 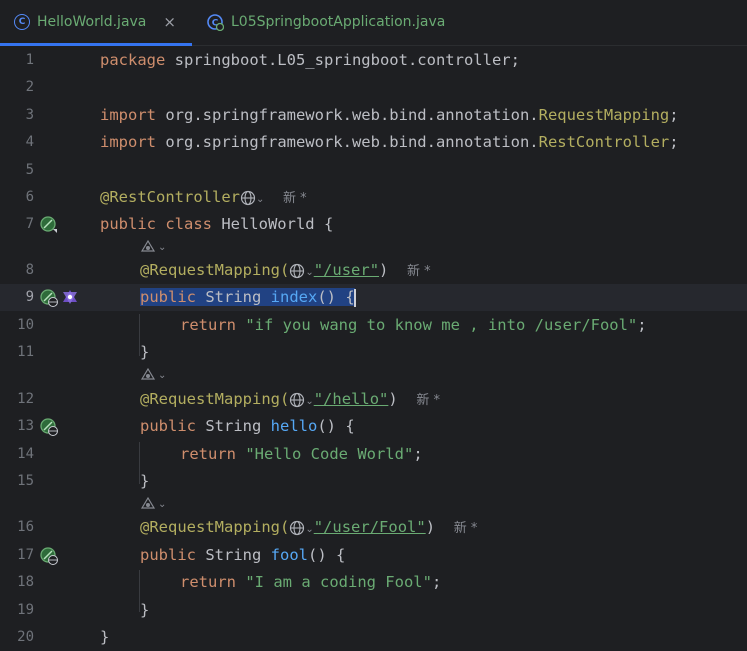 I want to click on line-number: 8, so click(x=29, y=270).